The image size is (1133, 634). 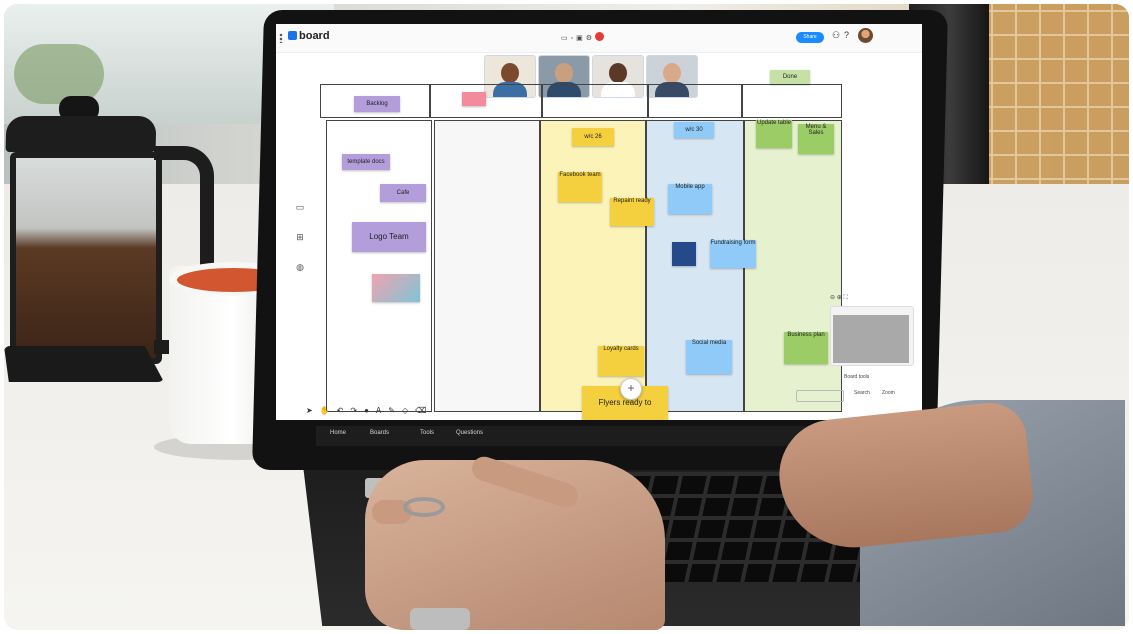 I want to click on zoom-link: Zoom, so click(x=888, y=393).